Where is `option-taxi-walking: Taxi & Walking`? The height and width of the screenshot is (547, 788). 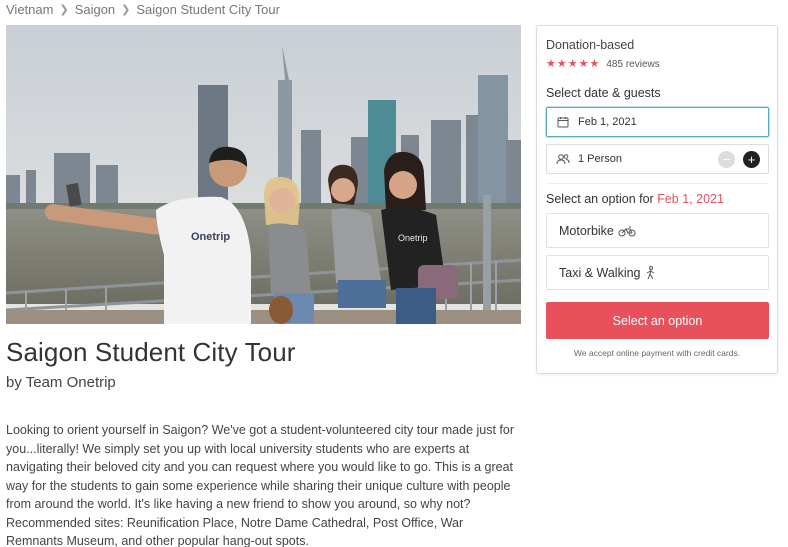 option-taxi-walking: Taxi & Walking is located at coordinates (657, 272).